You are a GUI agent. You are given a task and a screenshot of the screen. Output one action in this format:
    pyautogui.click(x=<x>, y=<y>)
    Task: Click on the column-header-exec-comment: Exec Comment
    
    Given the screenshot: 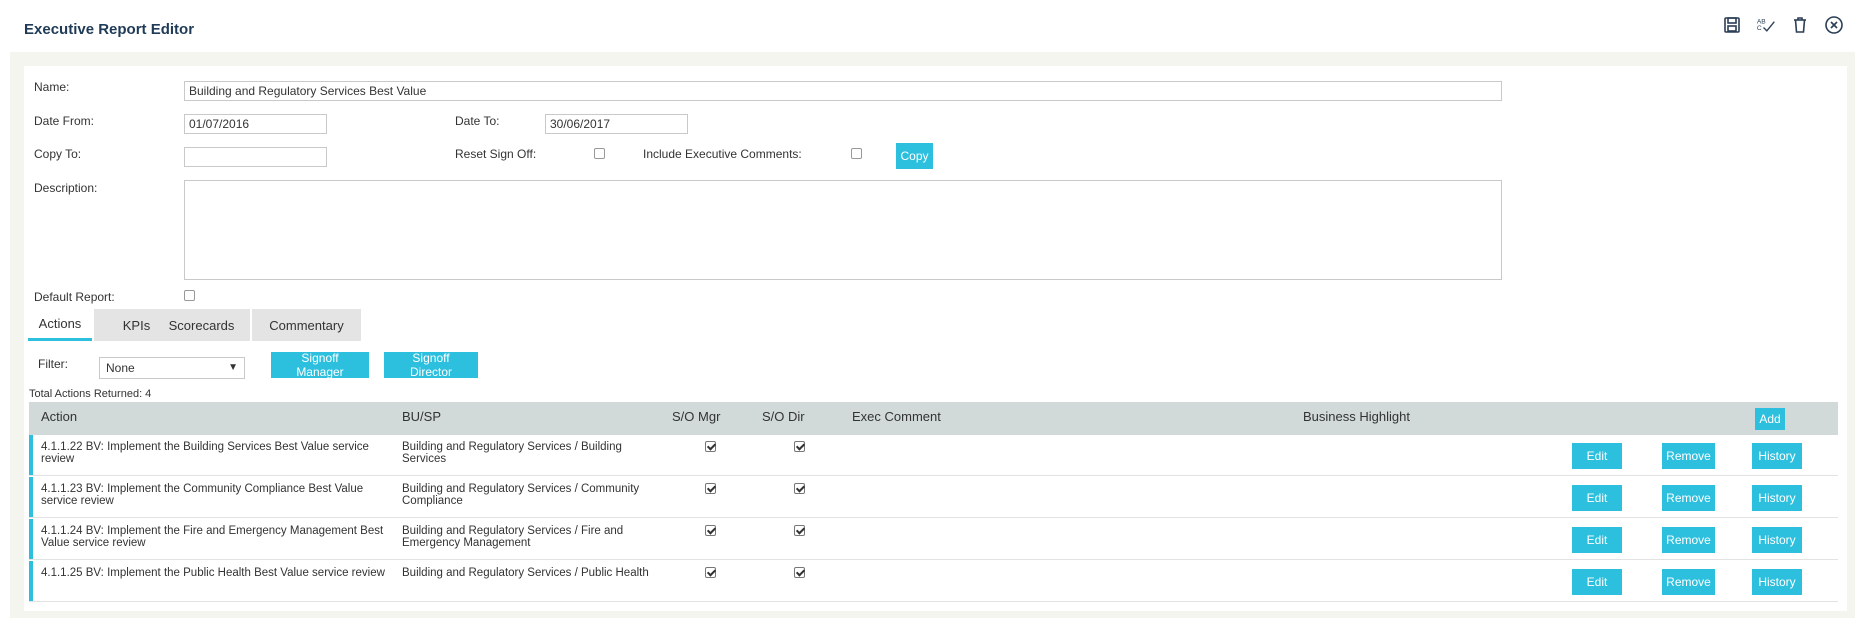 What is the action you would take?
    pyautogui.click(x=896, y=416)
    